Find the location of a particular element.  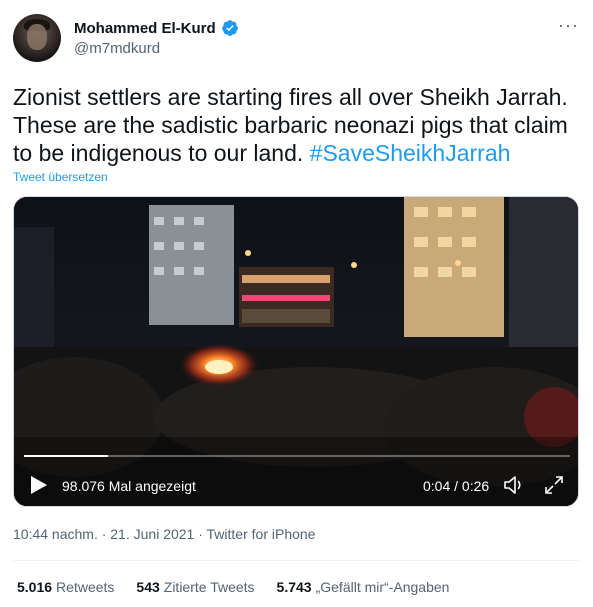

author-handle: @m7mdkurd is located at coordinates (117, 48).